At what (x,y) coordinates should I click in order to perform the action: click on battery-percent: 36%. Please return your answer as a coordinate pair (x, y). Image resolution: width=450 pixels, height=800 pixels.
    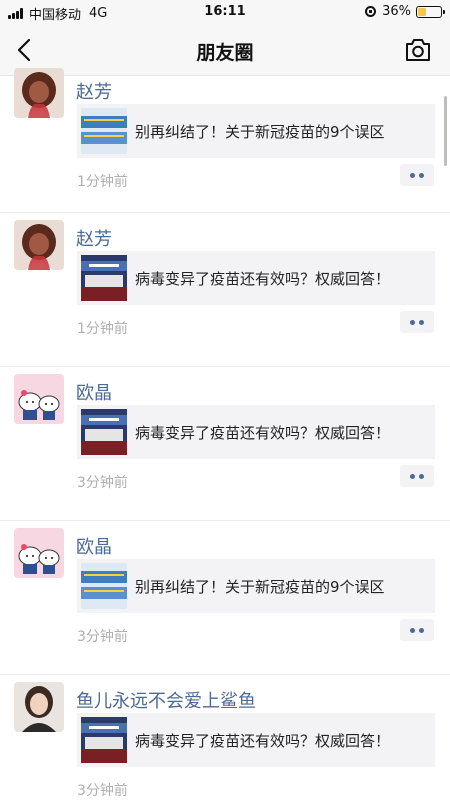
    Looking at the image, I should click on (396, 11).